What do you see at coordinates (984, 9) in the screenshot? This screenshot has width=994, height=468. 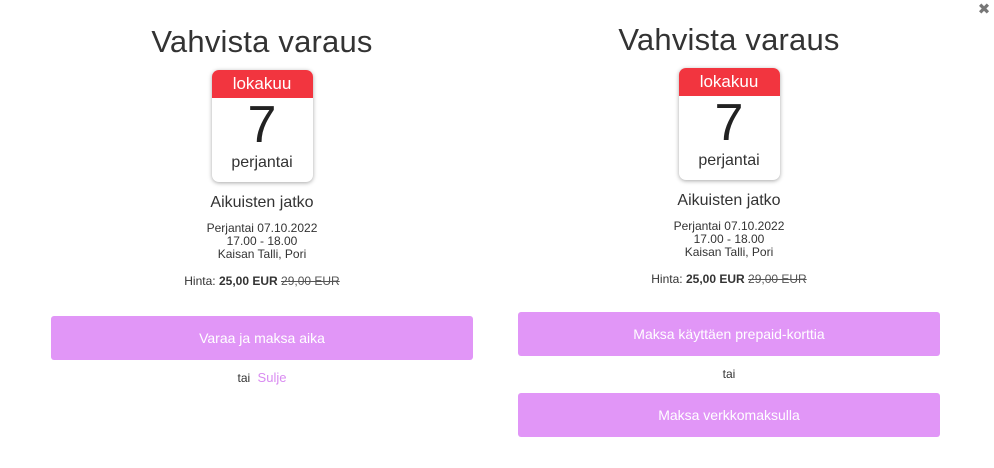 I see `close-icon: ✖` at bounding box center [984, 9].